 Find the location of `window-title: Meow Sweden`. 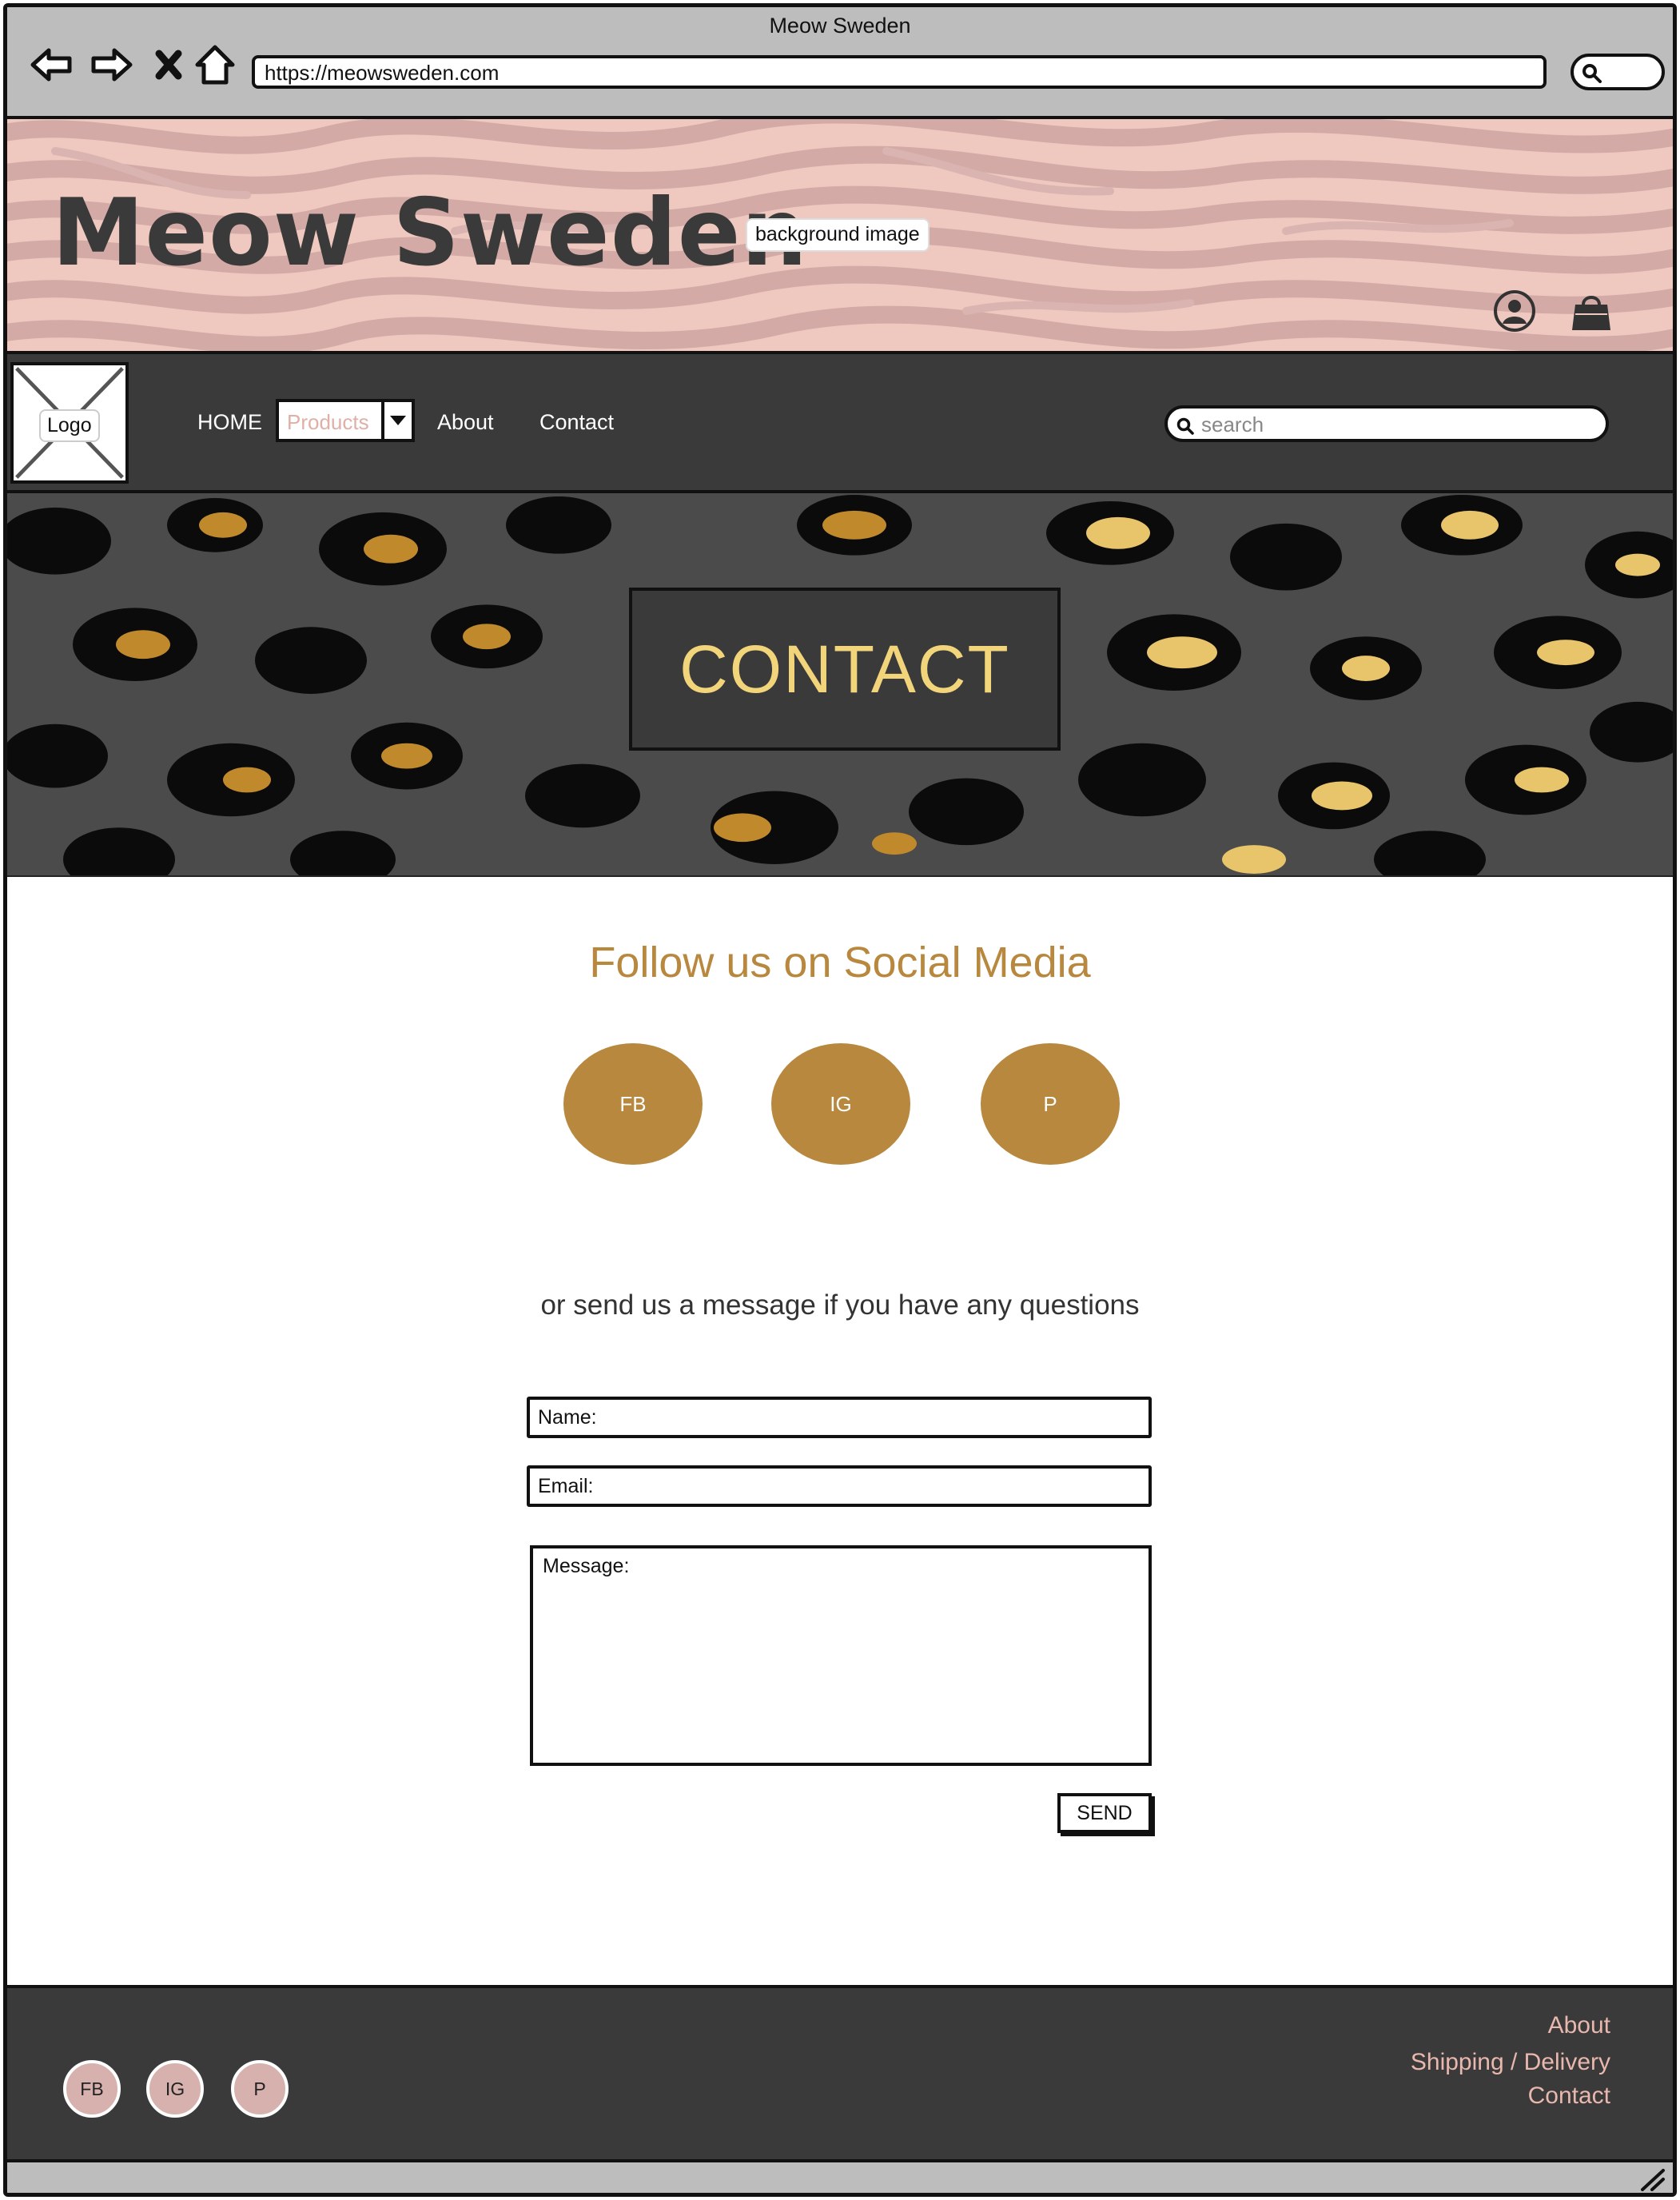

window-title: Meow Sweden is located at coordinates (840, 26).